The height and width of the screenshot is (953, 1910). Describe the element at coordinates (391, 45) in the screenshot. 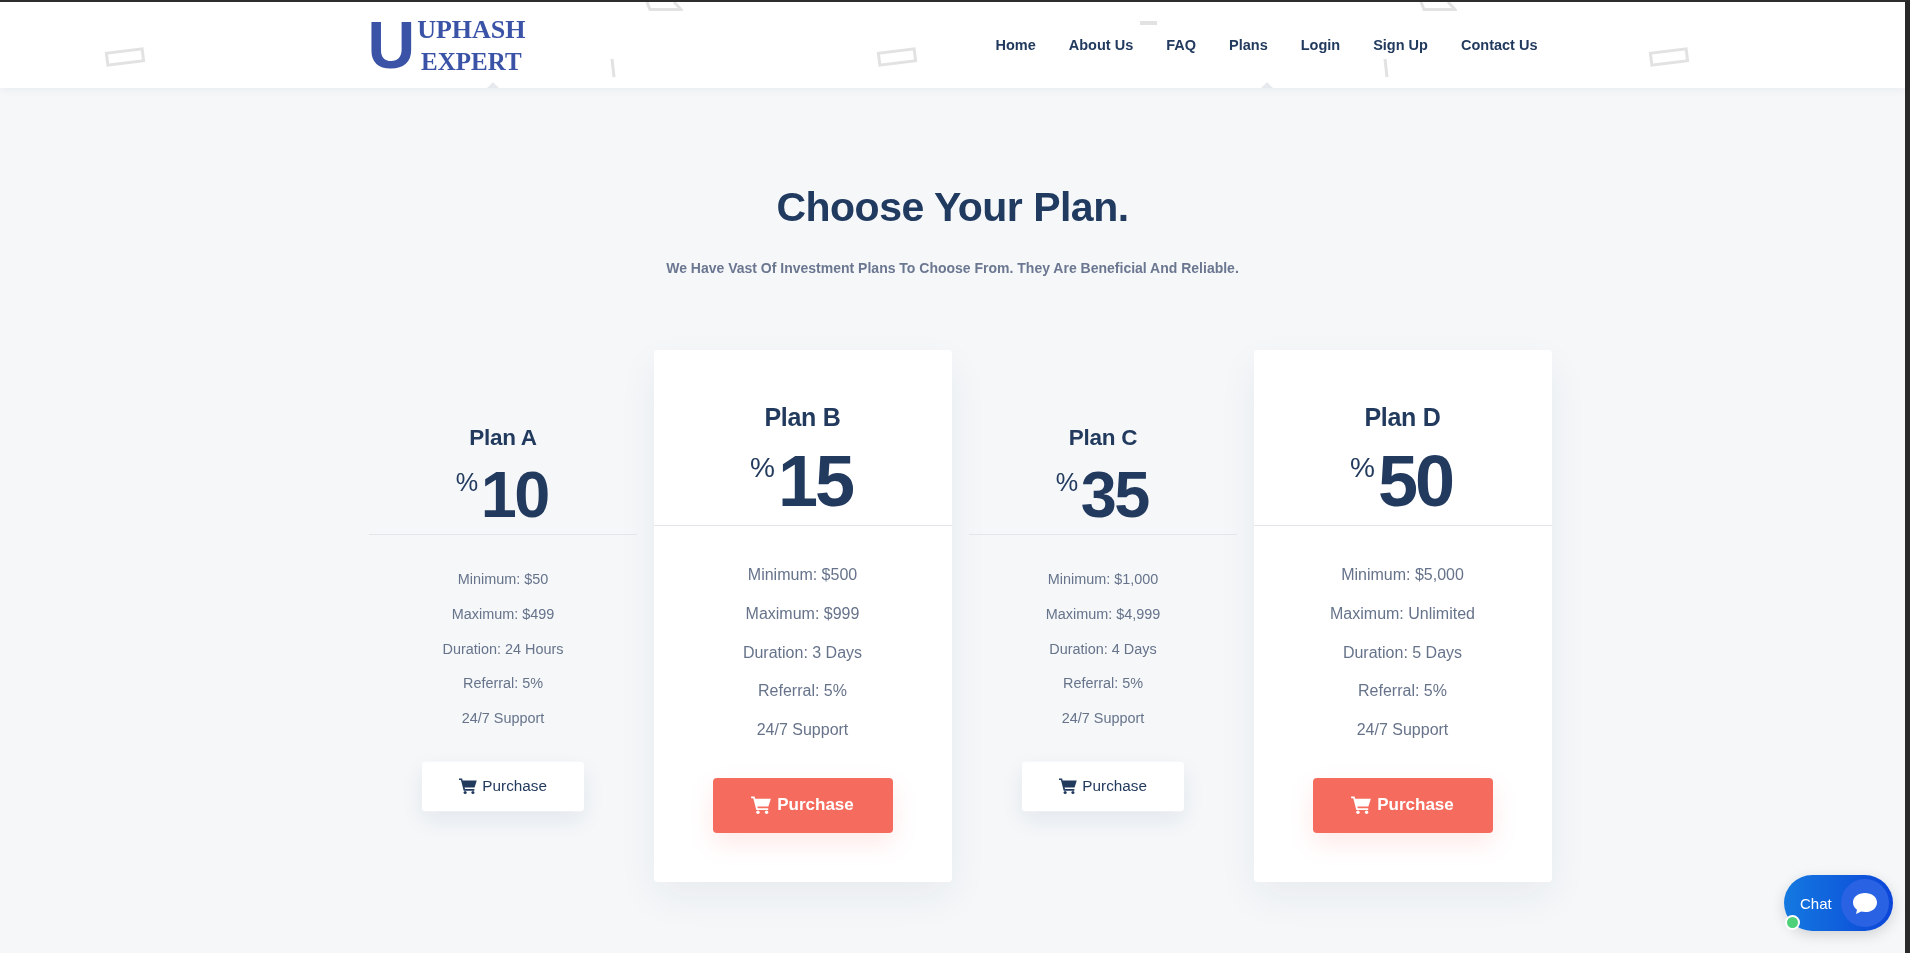

I see `logo-letter: U` at that location.